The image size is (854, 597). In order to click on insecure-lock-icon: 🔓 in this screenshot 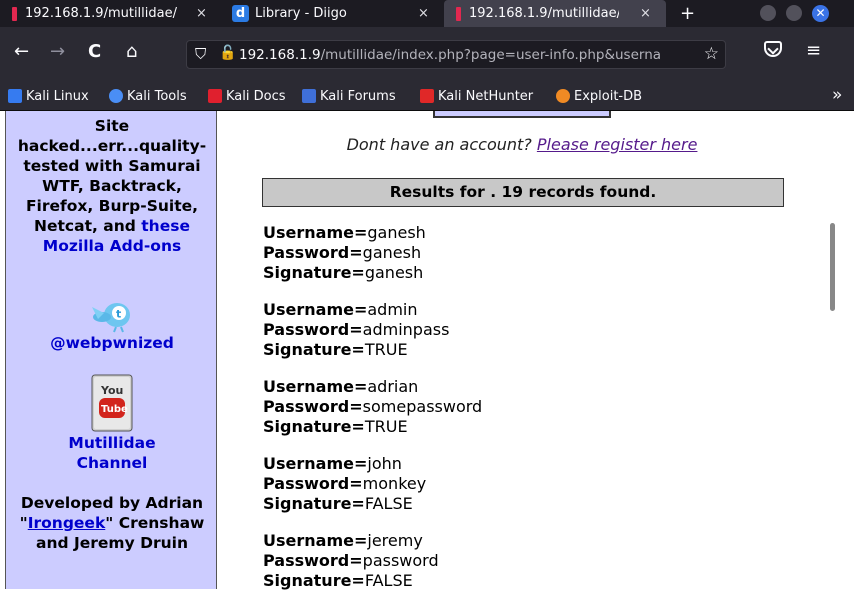, I will do `click(227, 53)`.